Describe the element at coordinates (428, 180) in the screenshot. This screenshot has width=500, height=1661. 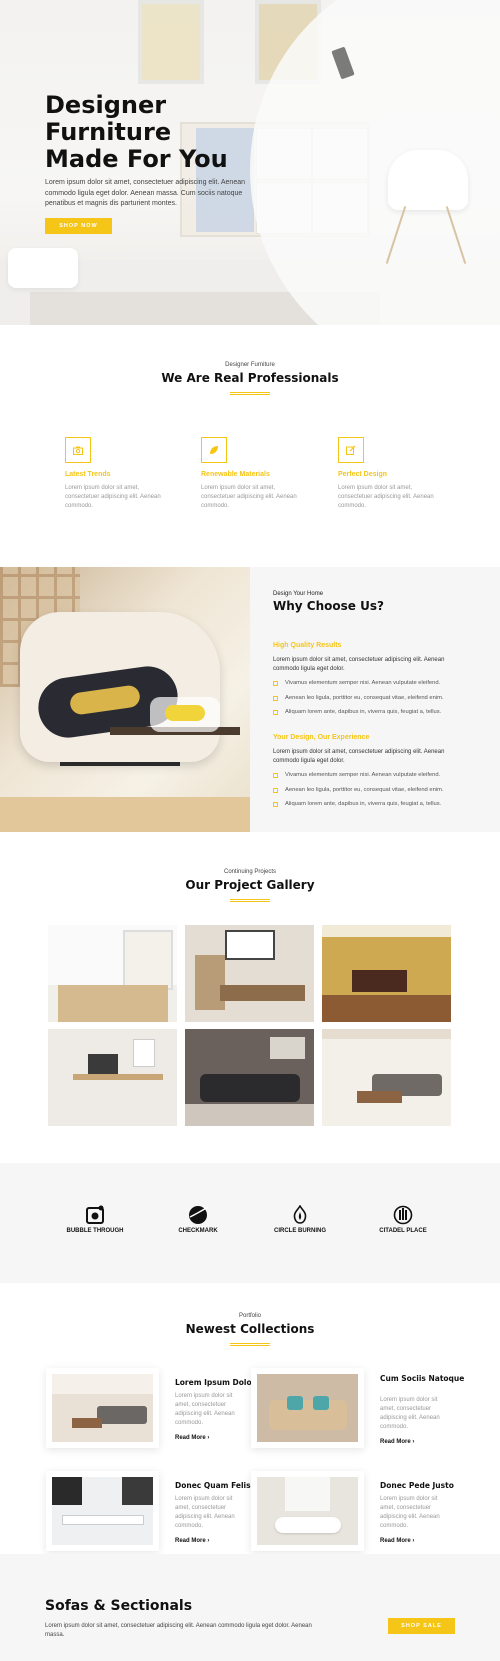
I see `chair-image` at that location.